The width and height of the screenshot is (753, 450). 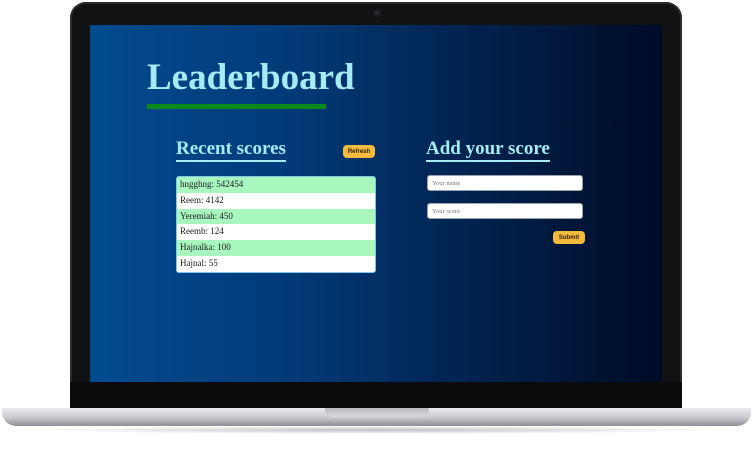 What do you see at coordinates (569, 237) in the screenshot?
I see `submit-button: Submit` at bounding box center [569, 237].